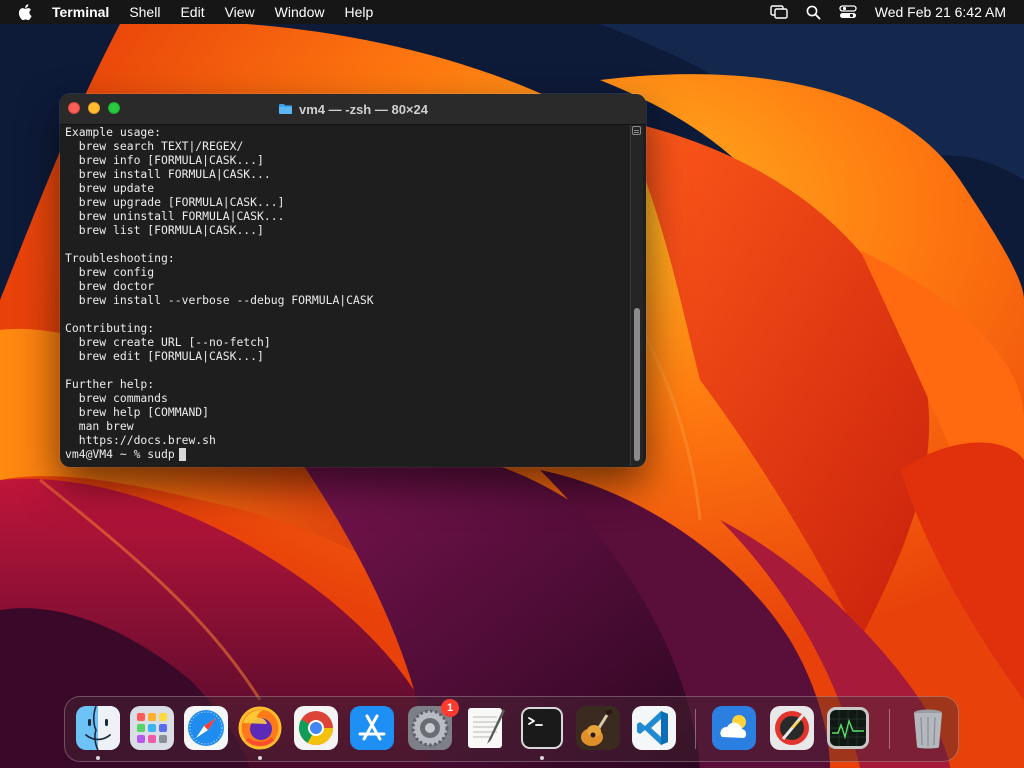 The image size is (1024, 768). What do you see at coordinates (240, 12) in the screenshot?
I see `menu-view: View` at bounding box center [240, 12].